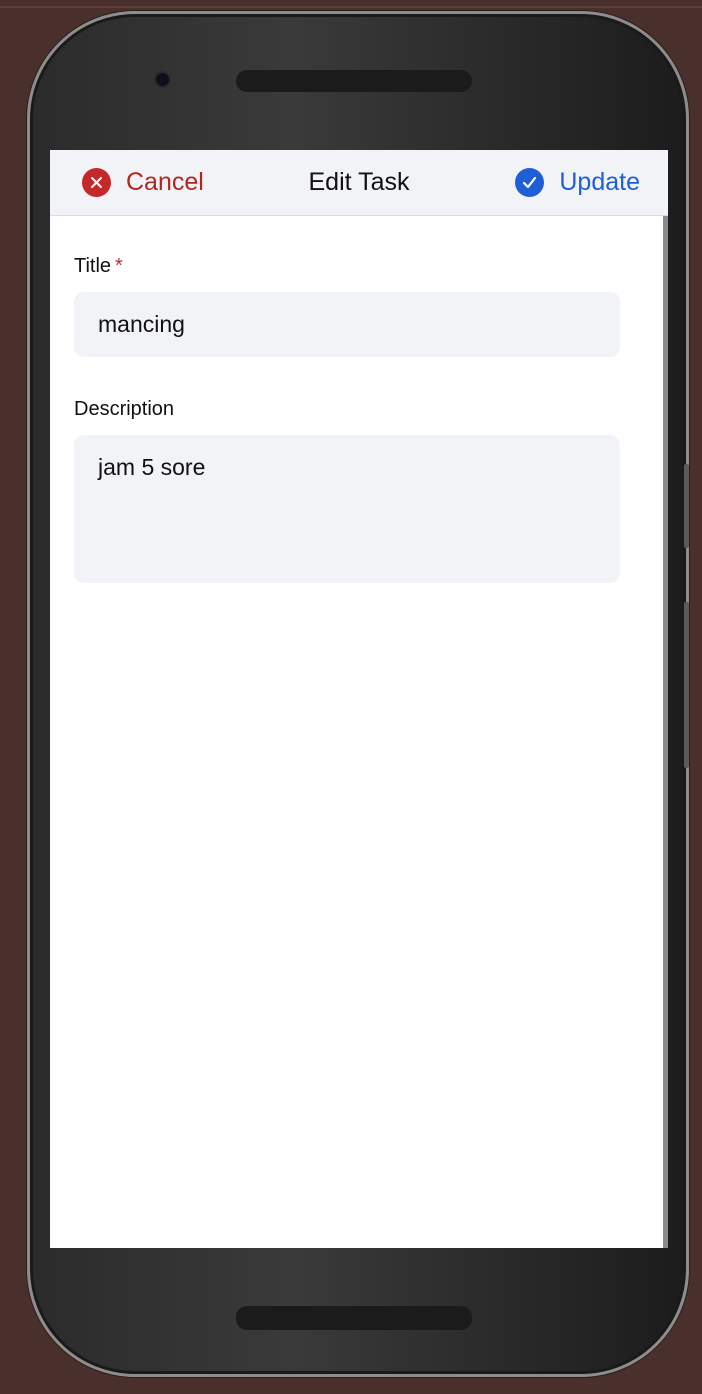 This screenshot has width=702, height=1394. Describe the element at coordinates (347, 324) in the screenshot. I see `title-input: mancing` at that location.